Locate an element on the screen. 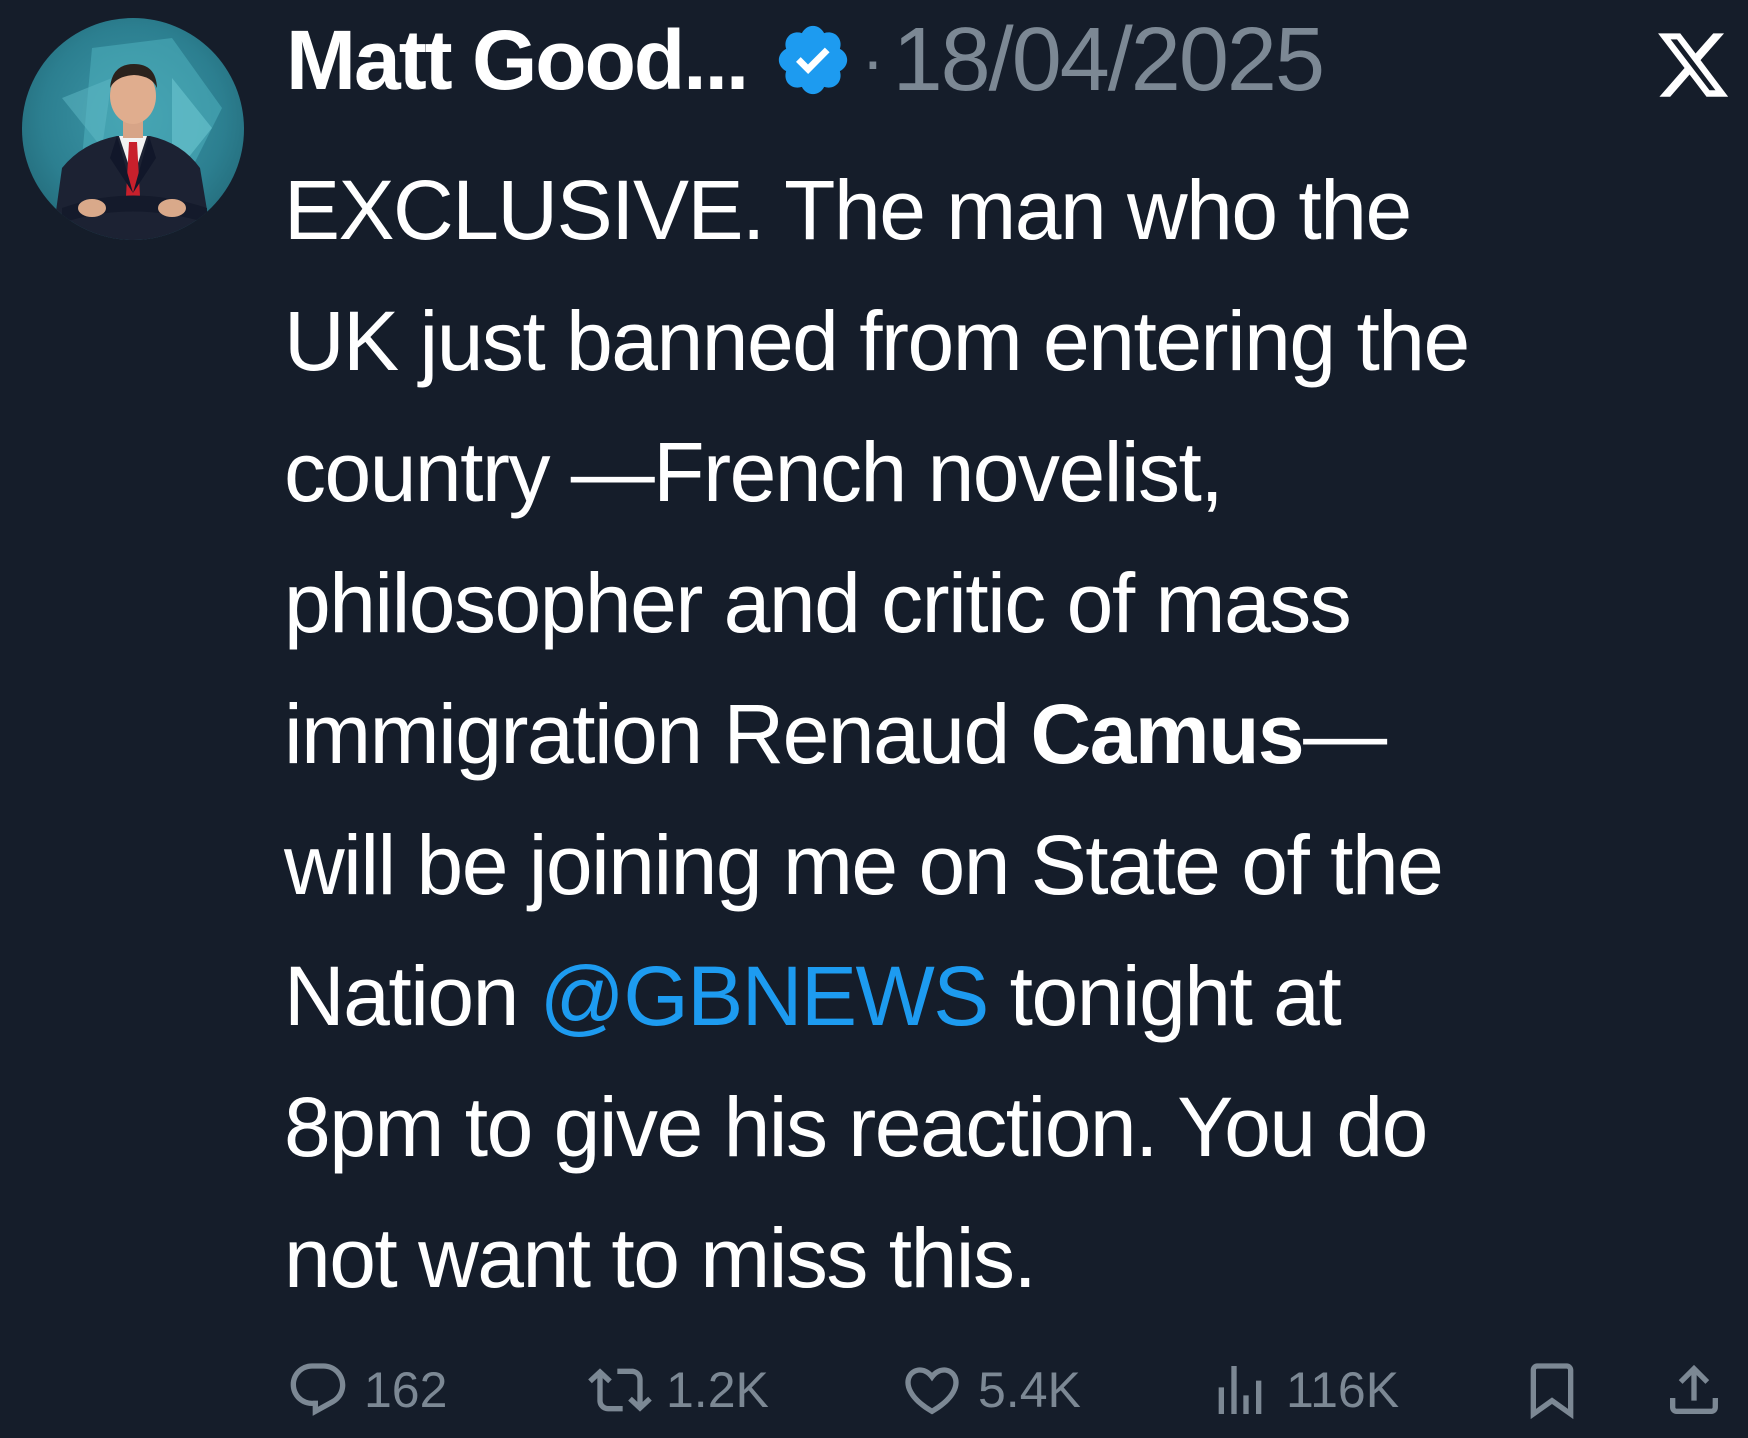 The height and width of the screenshot is (1438, 1748). tweet-line: country —French novelist, is located at coordinates (754, 472).